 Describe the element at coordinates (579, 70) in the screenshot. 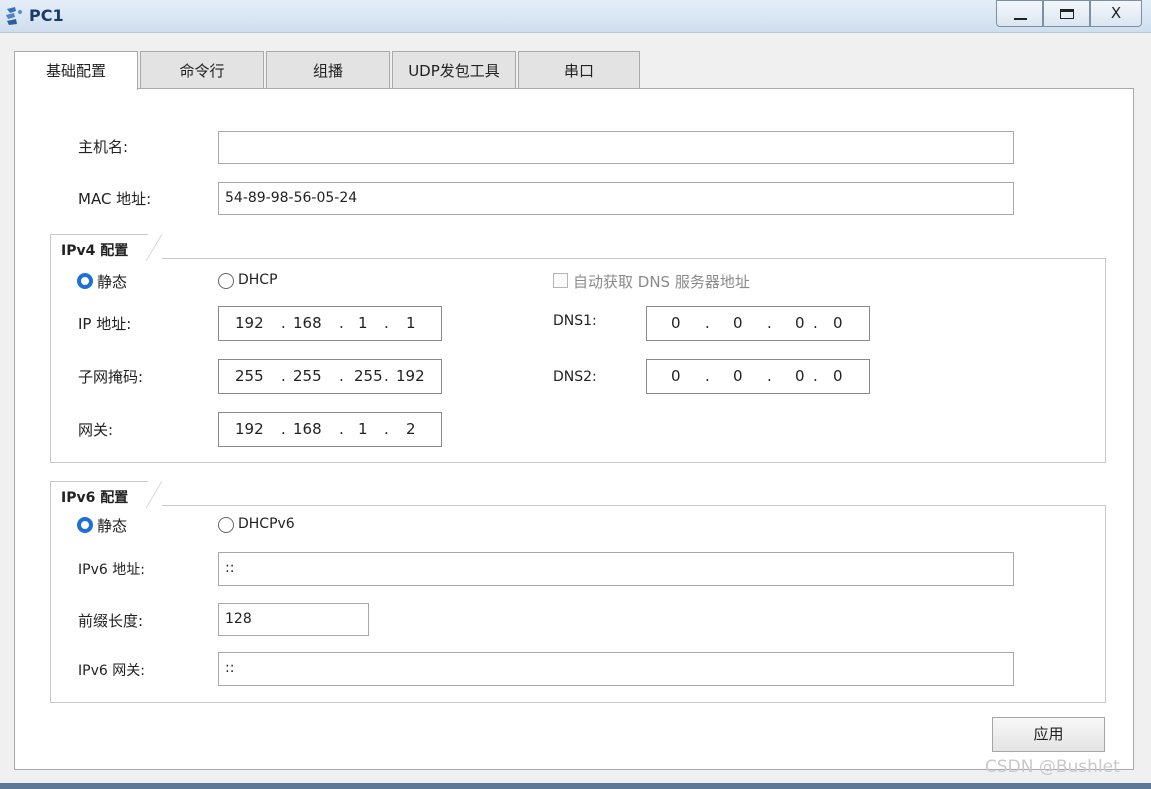

I see `tab-serial: 串口` at that location.